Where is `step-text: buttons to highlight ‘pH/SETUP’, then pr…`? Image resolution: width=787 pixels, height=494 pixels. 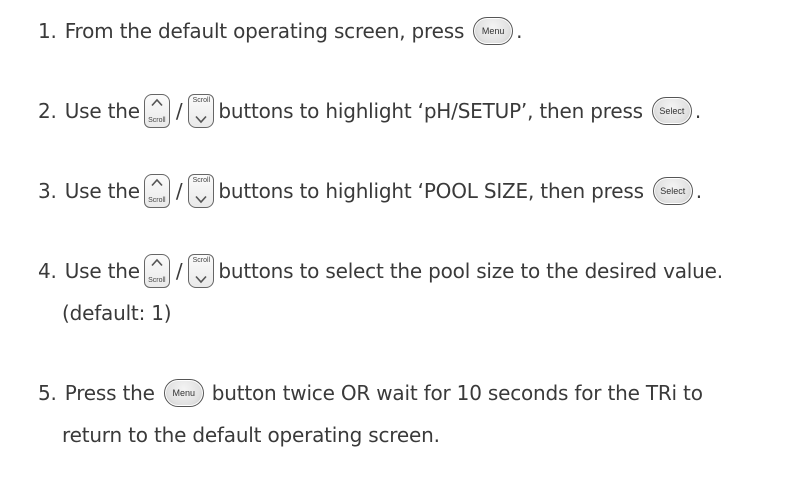 step-text: buttons to highlight ‘pH/SETUP’, then pr… is located at coordinates (430, 111).